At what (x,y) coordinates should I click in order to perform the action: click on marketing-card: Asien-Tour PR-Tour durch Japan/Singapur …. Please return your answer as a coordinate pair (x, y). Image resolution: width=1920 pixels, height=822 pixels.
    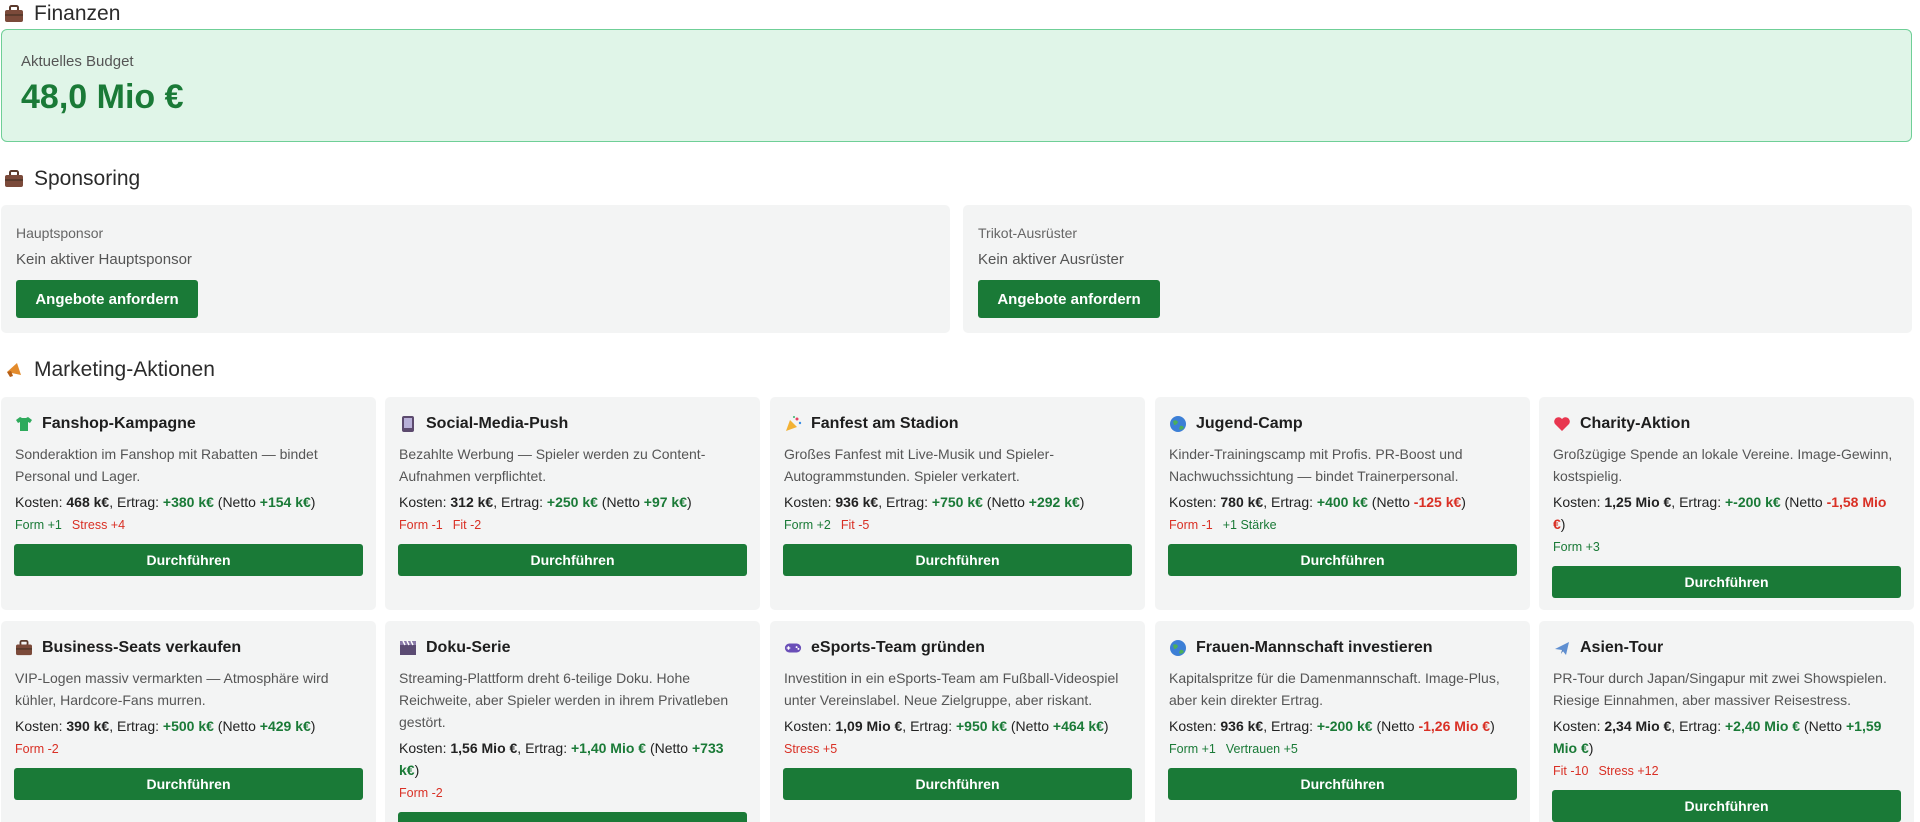
    Looking at the image, I should click on (1726, 721).